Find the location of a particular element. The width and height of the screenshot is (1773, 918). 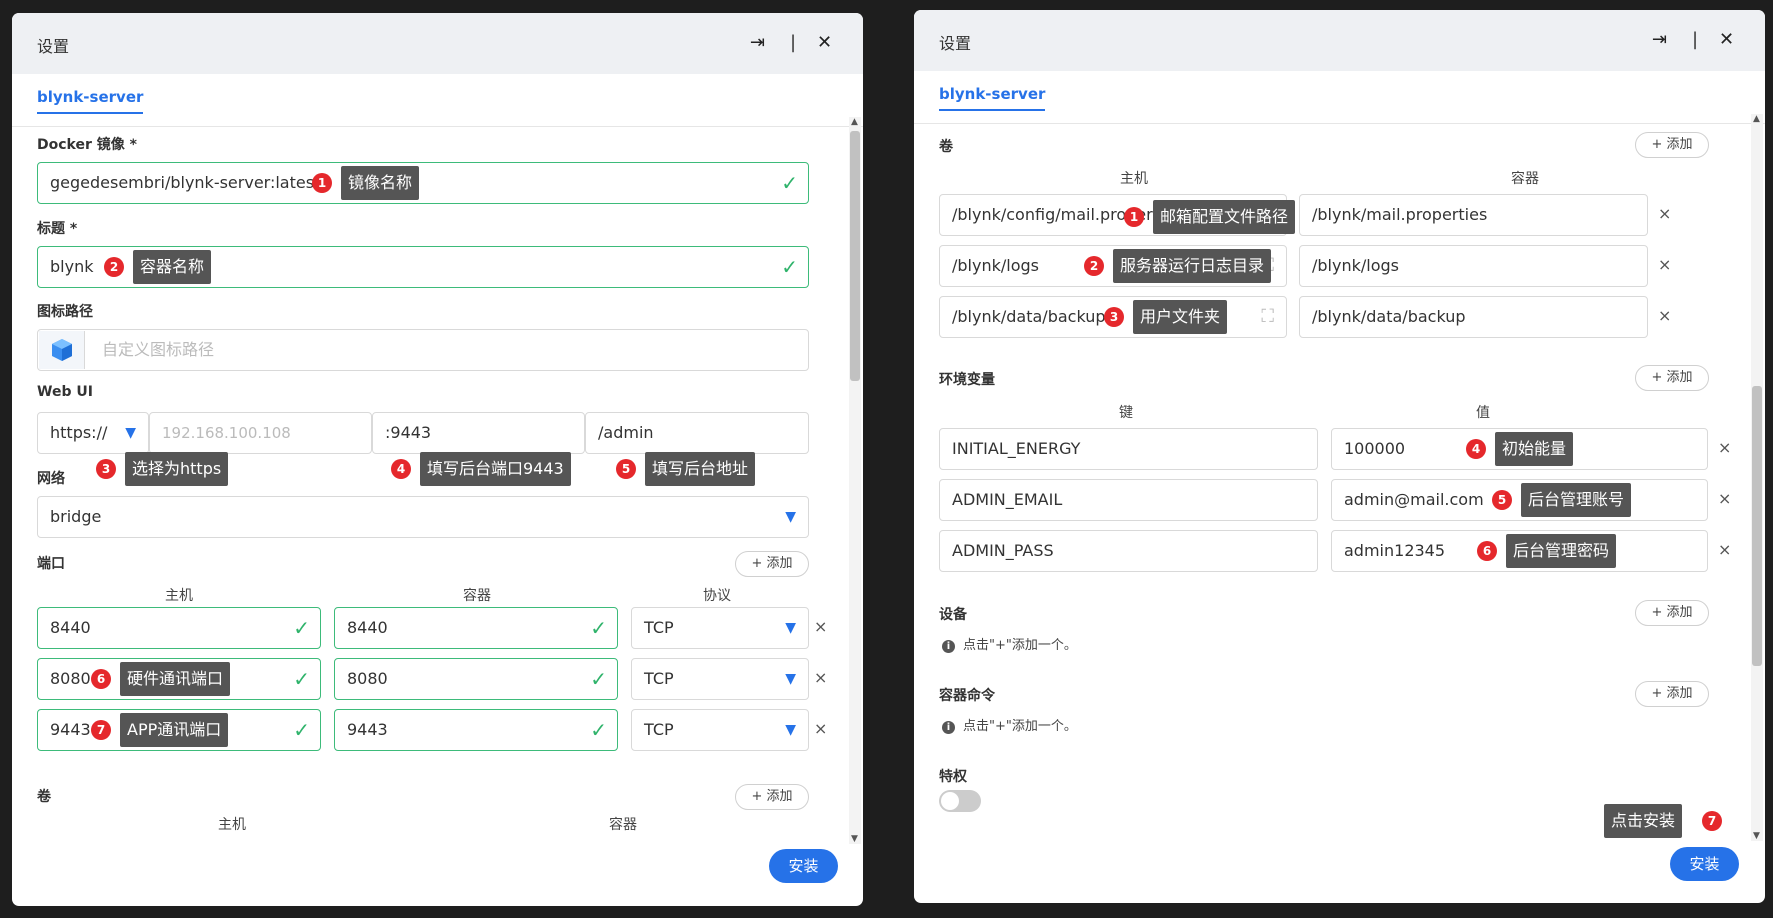

webui-path-input: /admin is located at coordinates (697, 433).